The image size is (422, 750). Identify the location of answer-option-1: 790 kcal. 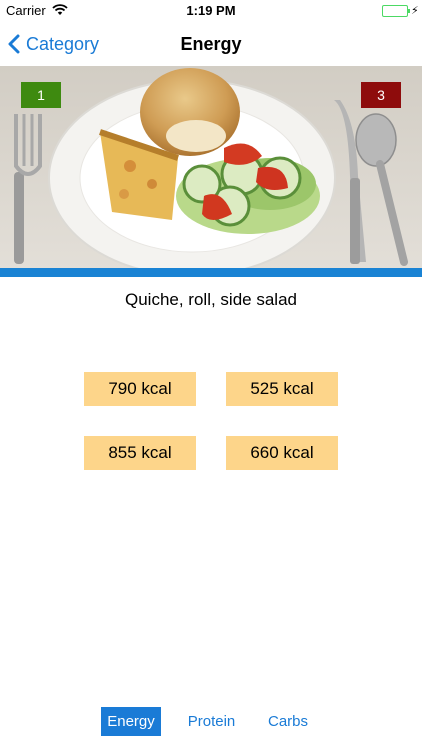
(140, 389).